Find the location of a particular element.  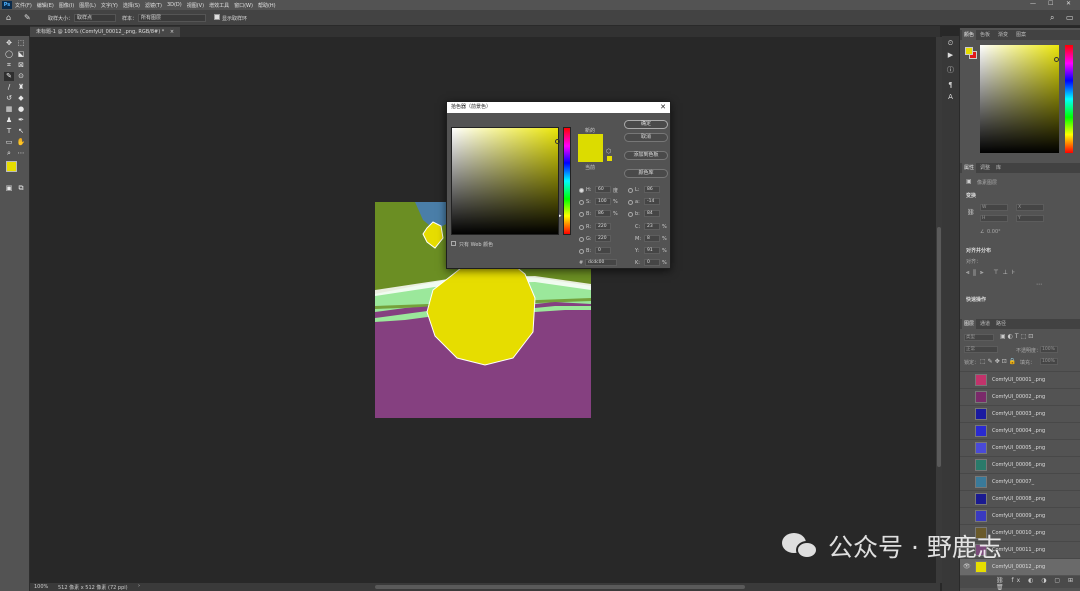

visibility-eye-icon: 👁 is located at coordinates (967, 566).